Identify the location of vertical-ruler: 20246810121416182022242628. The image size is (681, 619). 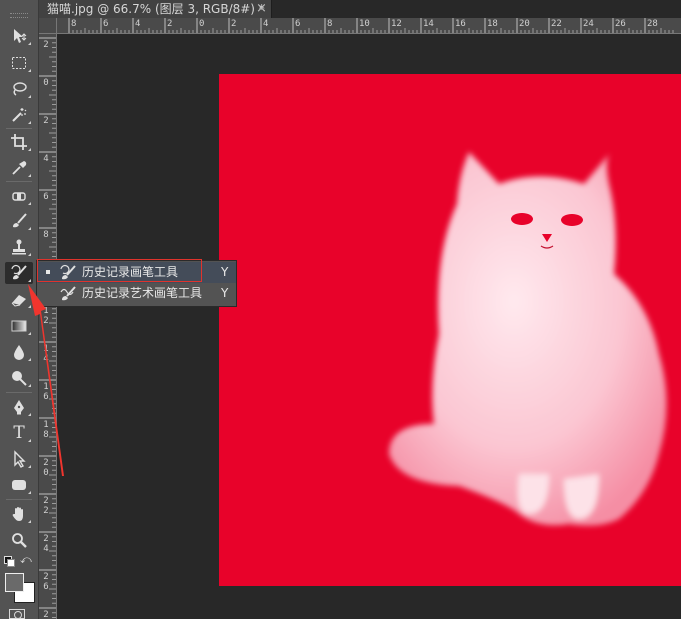
(48, 326).